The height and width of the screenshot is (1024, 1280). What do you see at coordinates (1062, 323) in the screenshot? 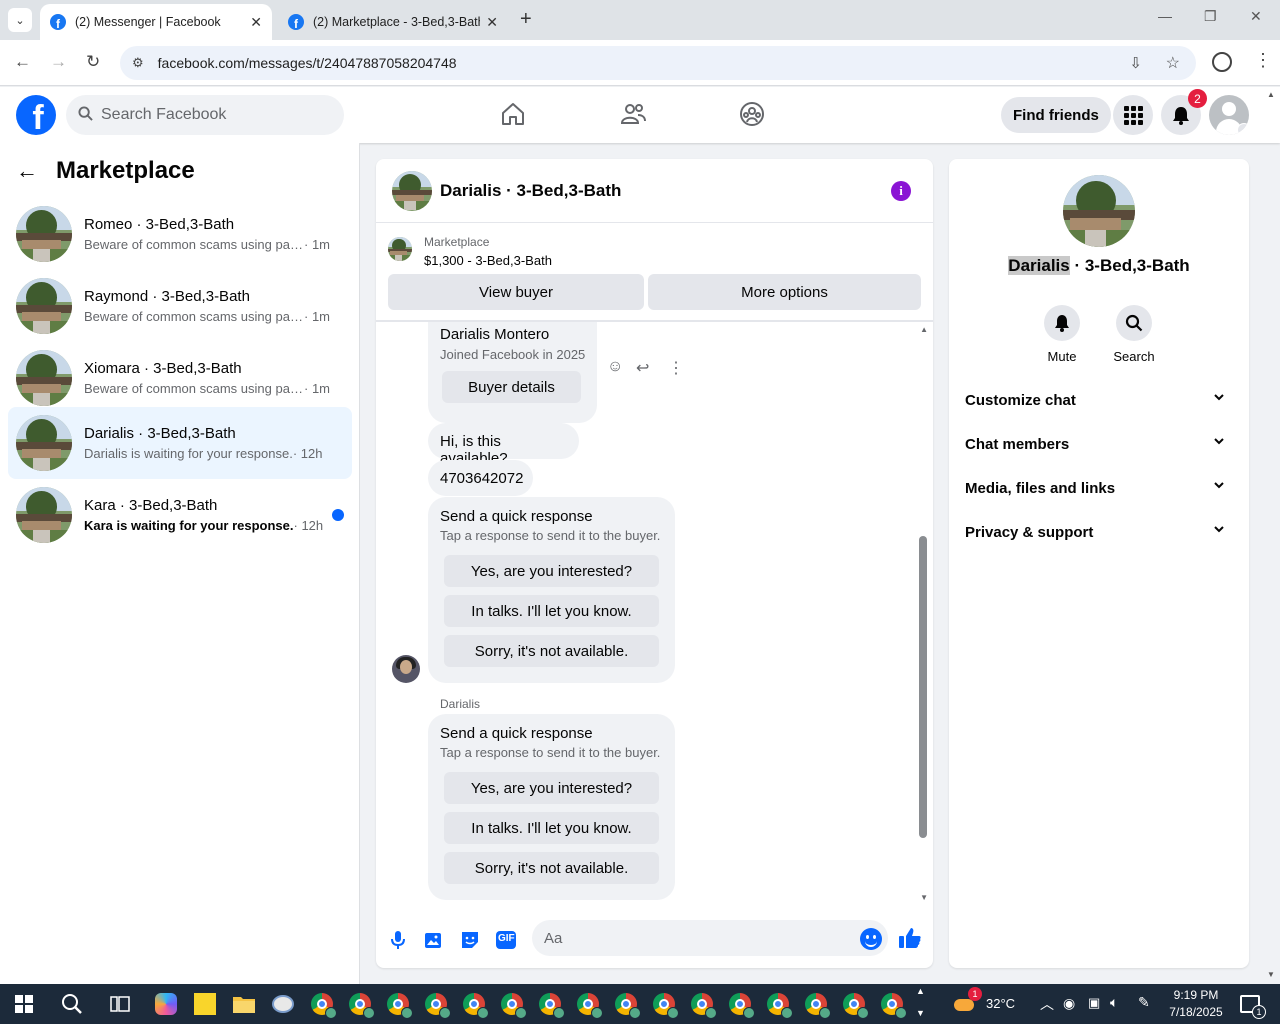
I see `bell-icon` at bounding box center [1062, 323].